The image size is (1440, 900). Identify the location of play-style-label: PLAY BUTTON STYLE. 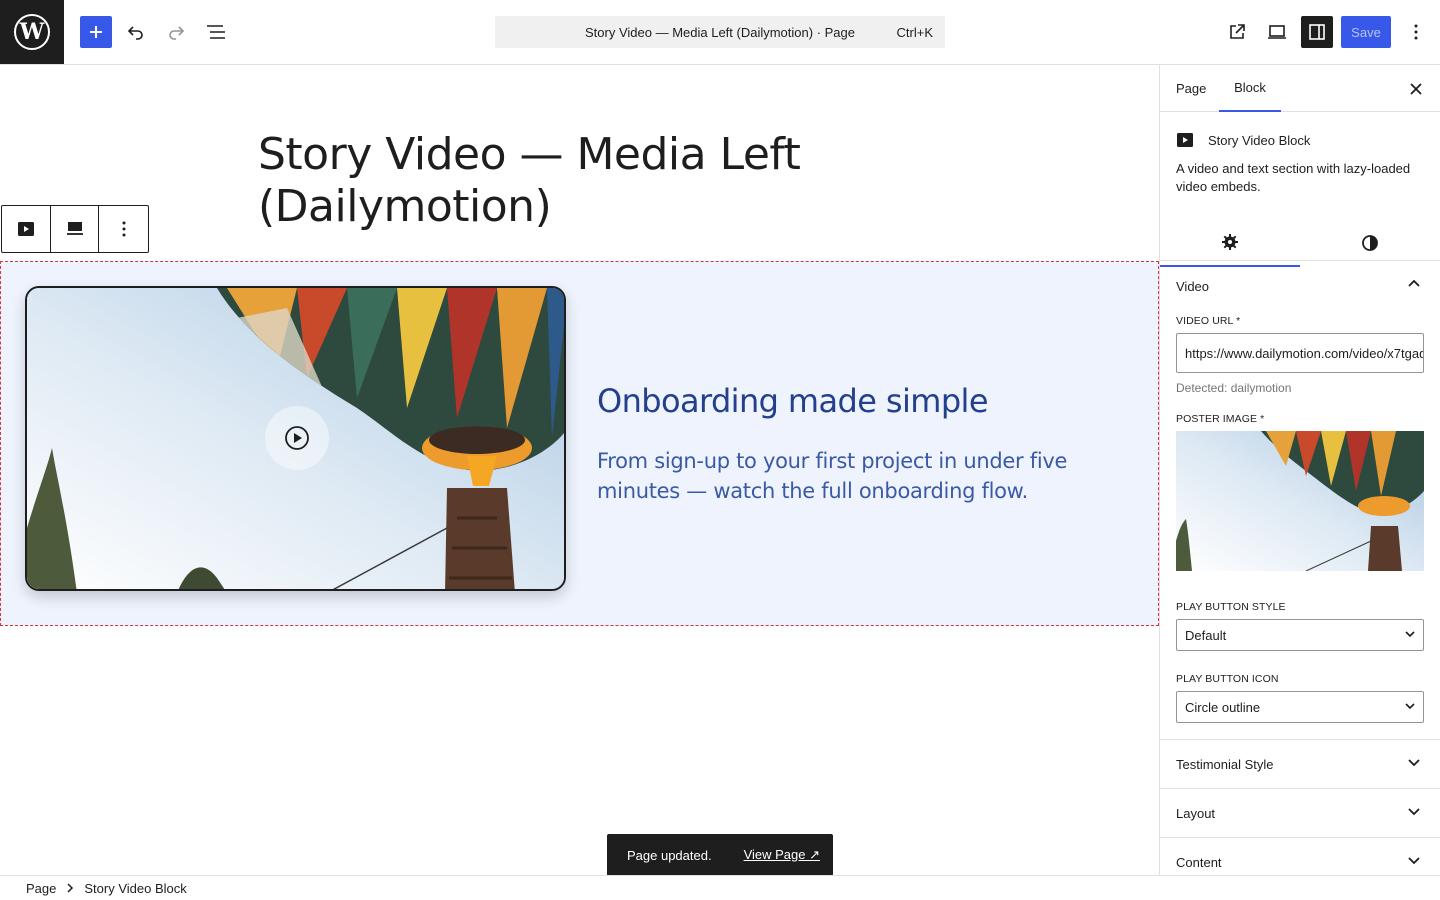
(1231, 607).